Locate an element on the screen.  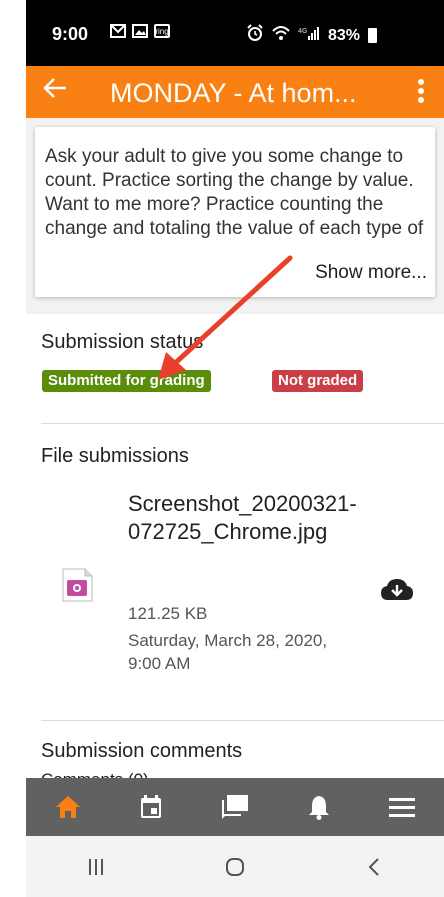
system-navigation is located at coordinates (235, 866).